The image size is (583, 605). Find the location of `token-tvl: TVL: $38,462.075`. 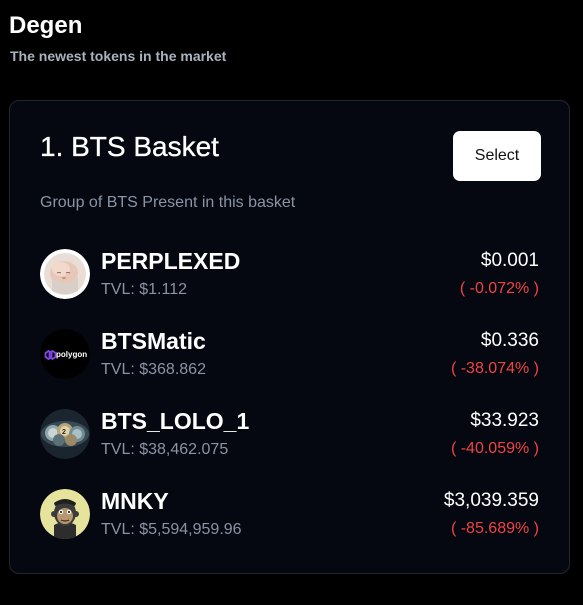

token-tvl: TVL: $38,462.075 is located at coordinates (165, 449).